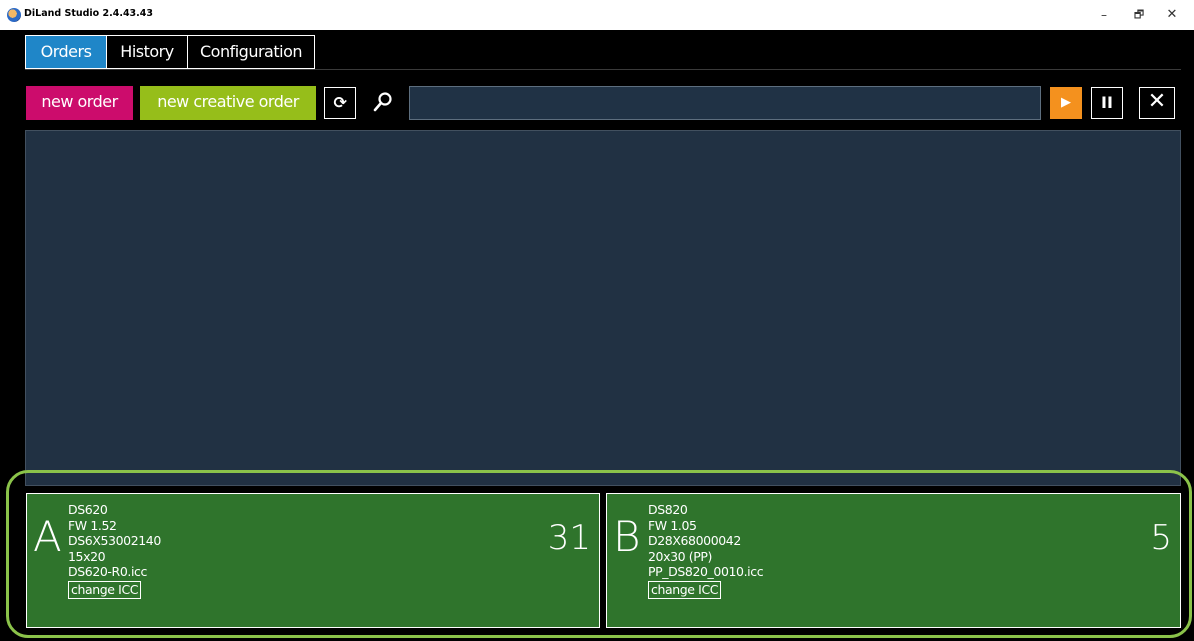 The width and height of the screenshot is (1194, 641). What do you see at coordinates (87, 556) in the screenshot?
I see `printer-media: 15x20` at bounding box center [87, 556].